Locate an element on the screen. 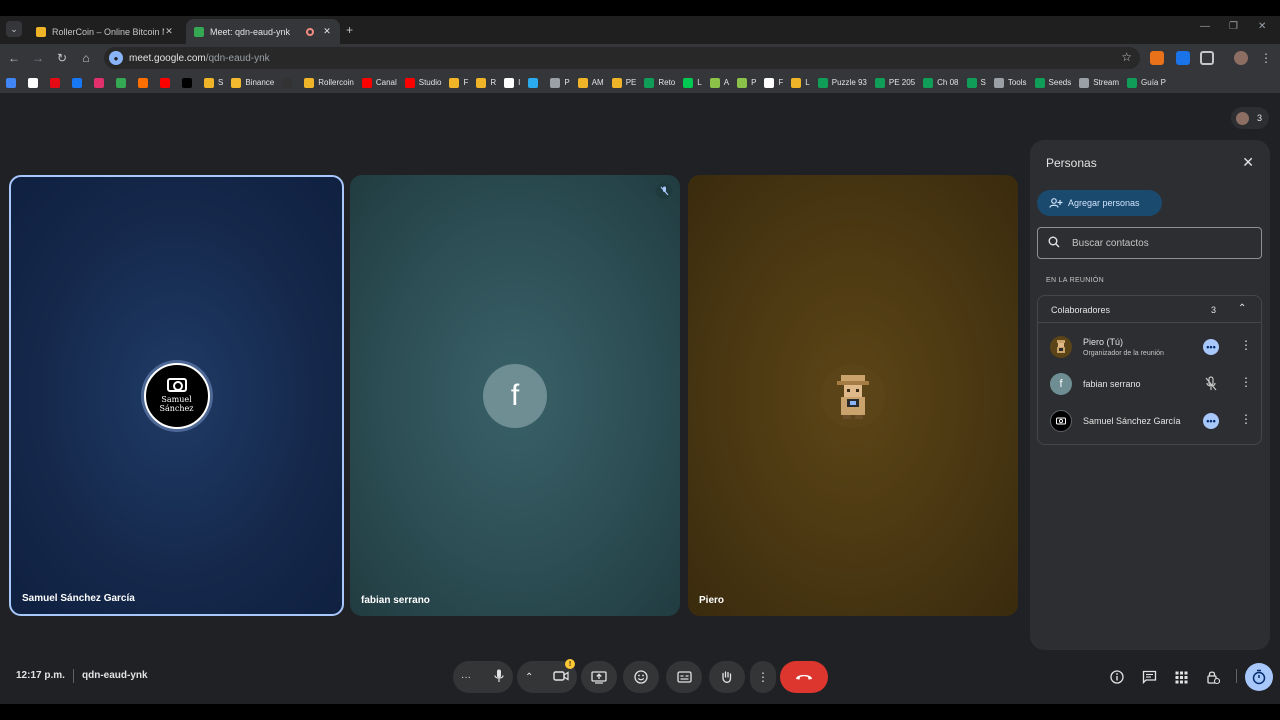 This screenshot has width=1280, height=720. reload-icon: ↻ is located at coordinates (62, 58).